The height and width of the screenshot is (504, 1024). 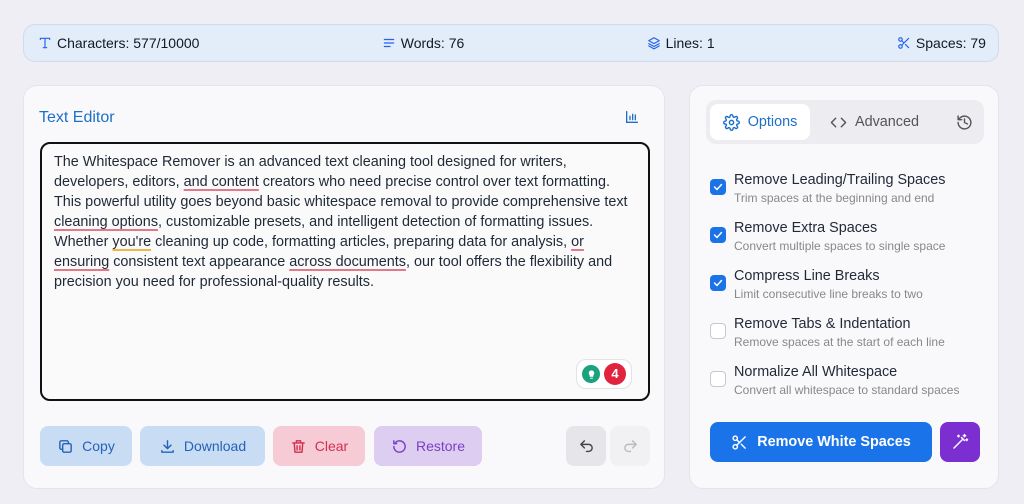 What do you see at coordinates (822, 324) in the screenshot?
I see `option-label: Remove Tabs & Indentation` at bounding box center [822, 324].